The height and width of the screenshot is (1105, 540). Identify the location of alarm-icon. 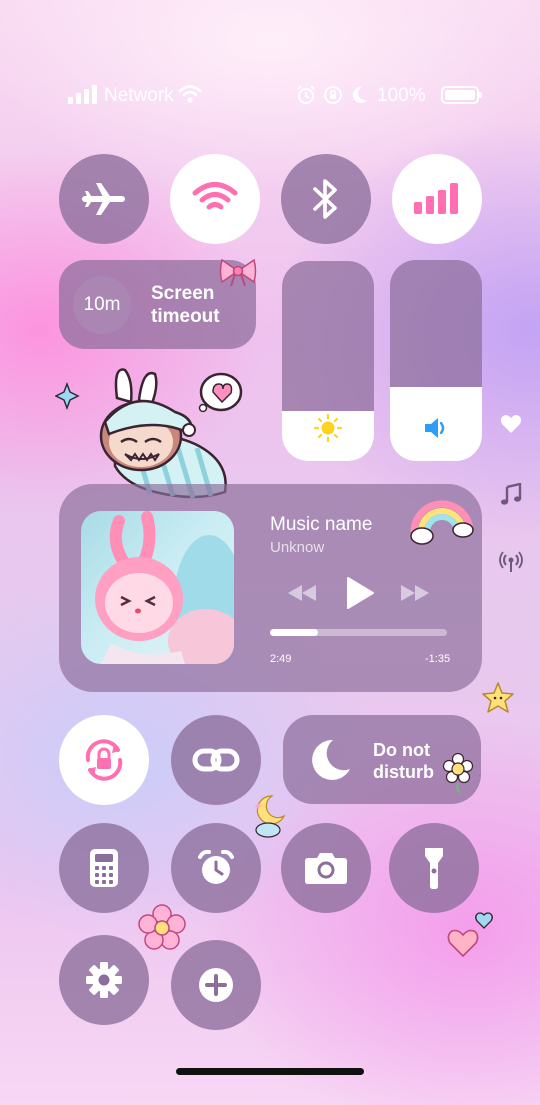
(306, 94).